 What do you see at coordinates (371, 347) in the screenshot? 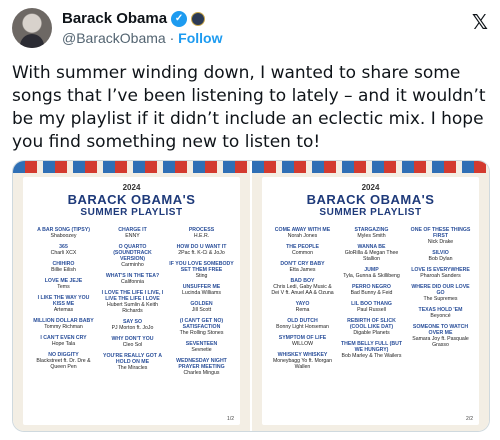
I see `song-title: Them Belly Full (But We Hungry)` at bounding box center [371, 347].